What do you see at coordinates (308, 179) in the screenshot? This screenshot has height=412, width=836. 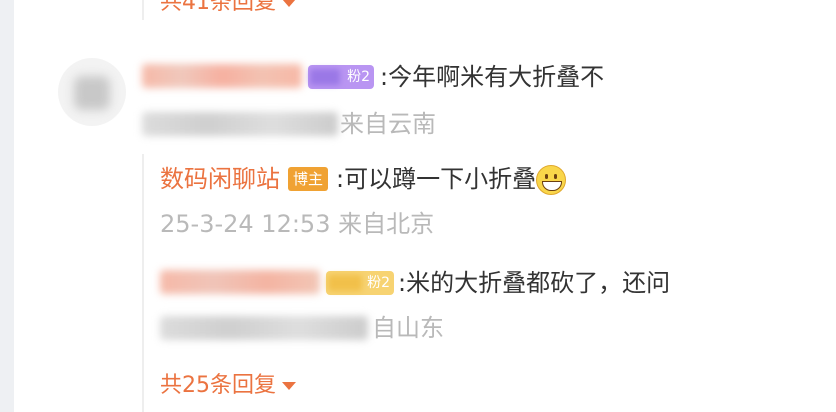 I see `blogger-badge: 博主` at bounding box center [308, 179].